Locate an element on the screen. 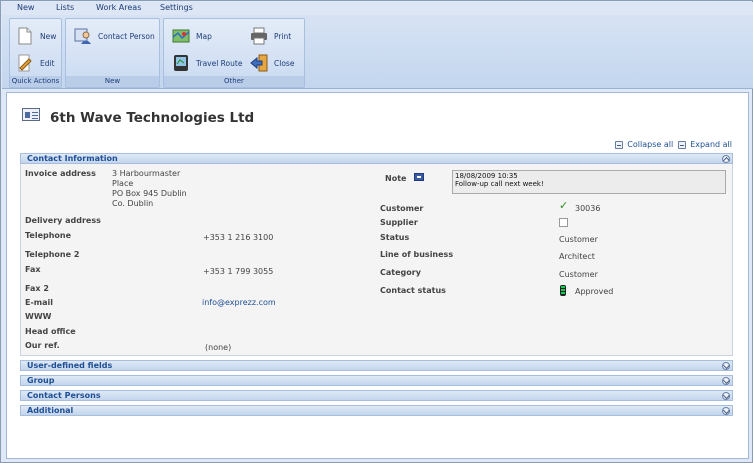 This screenshot has height=463, width=753. email-link: info@exprezz.com is located at coordinates (239, 302).